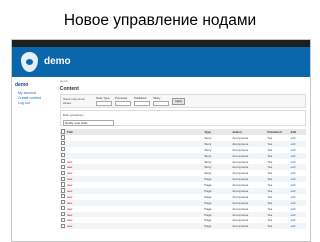  I want to click on filter-published-select, so click(142, 103).